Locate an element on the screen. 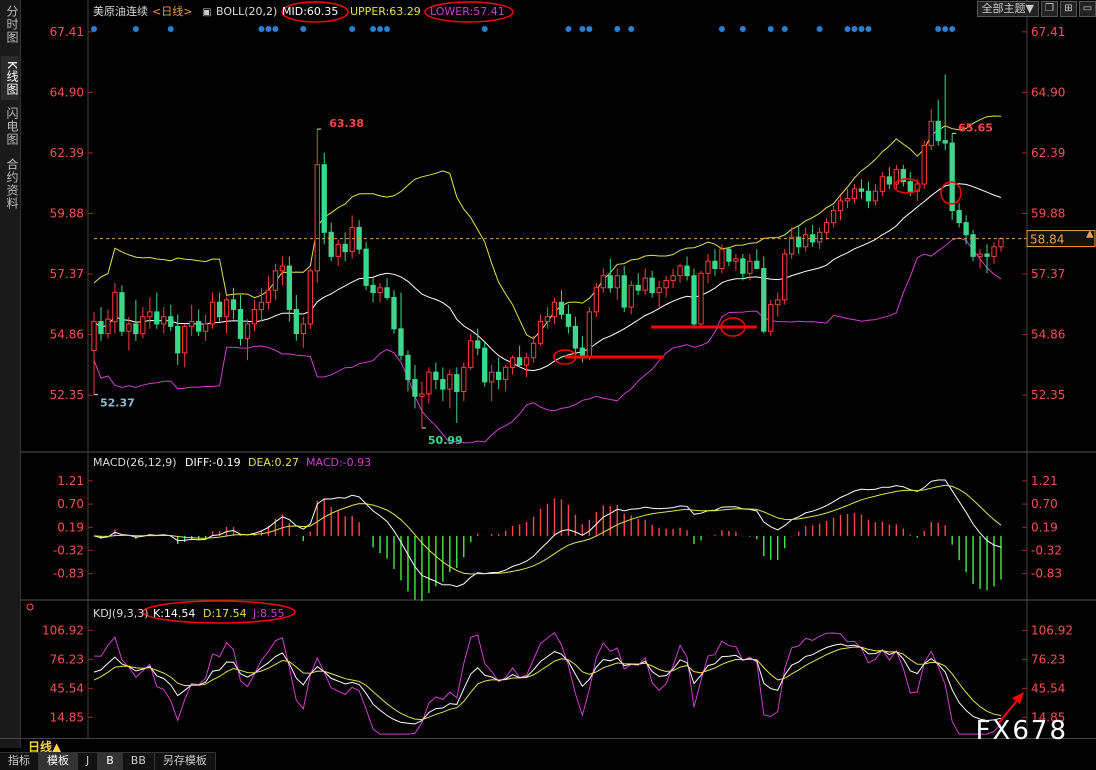  panel-icon: ▭ is located at coordinates (1087, 9).